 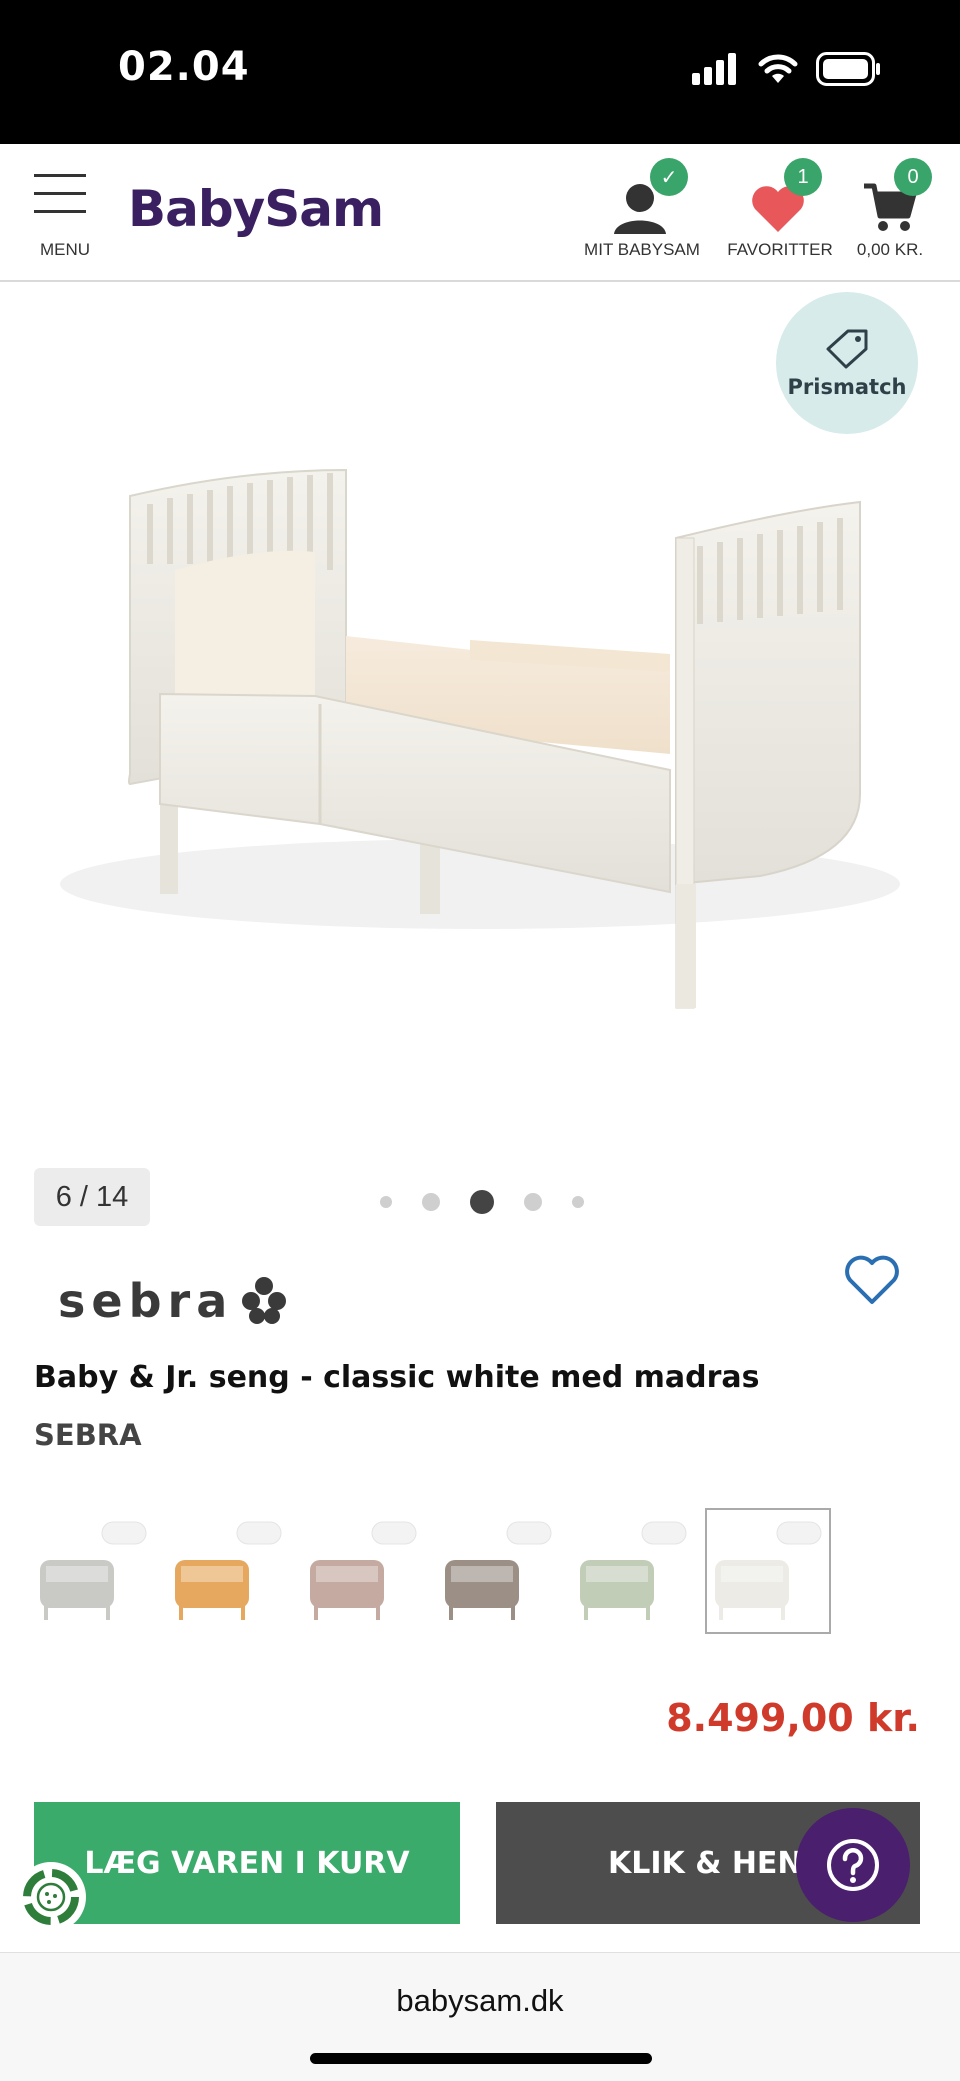 I want to click on cart-button: 0 0,00 KR., so click(x=890, y=213).